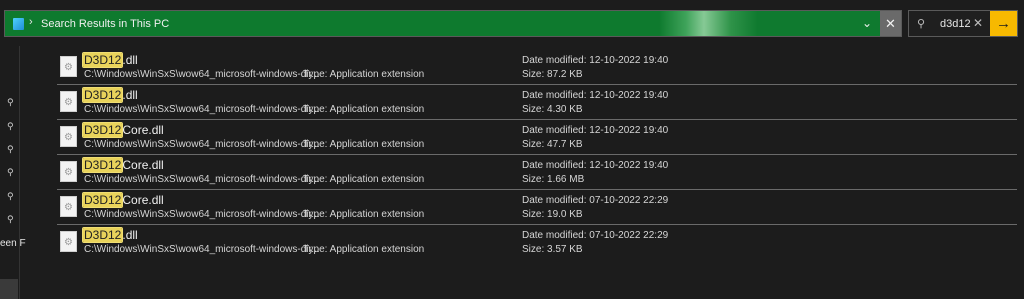 This screenshot has width=1024, height=299. Describe the element at coordinates (978, 23) in the screenshot. I see `search-clear-icon: ✕` at that location.